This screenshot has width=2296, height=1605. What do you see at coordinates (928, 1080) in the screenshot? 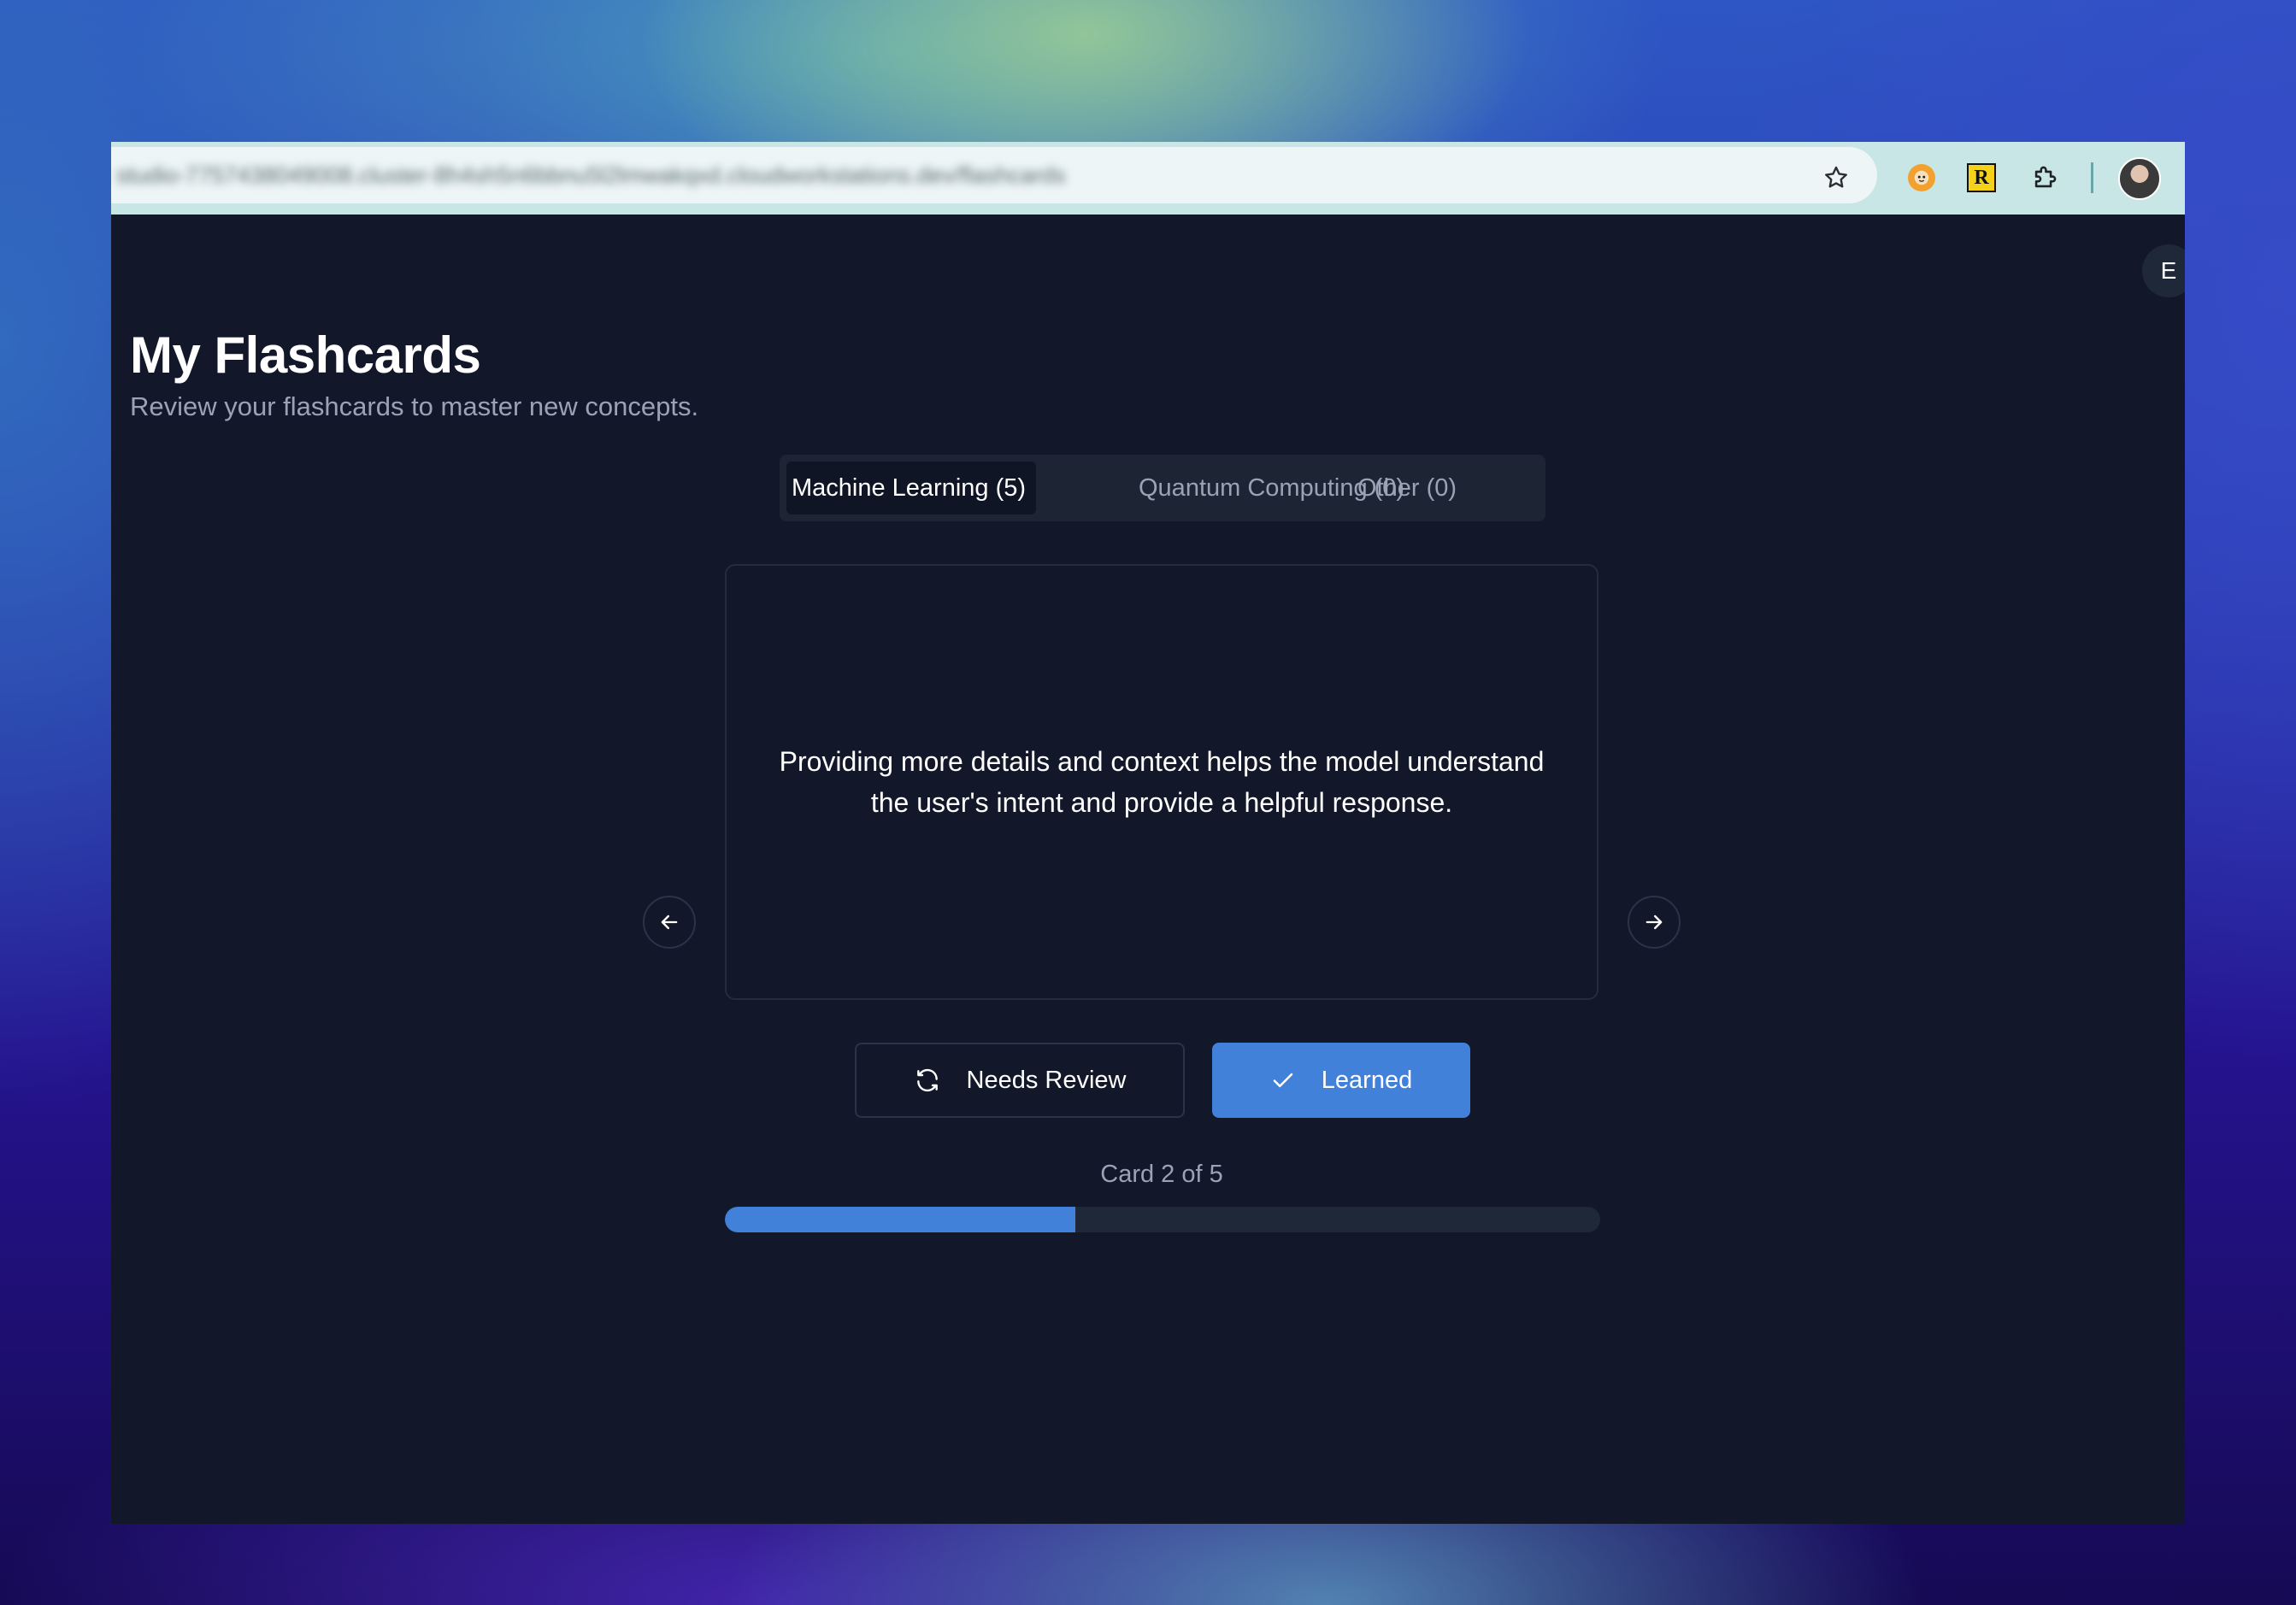
I see `refresh-icon` at bounding box center [928, 1080].